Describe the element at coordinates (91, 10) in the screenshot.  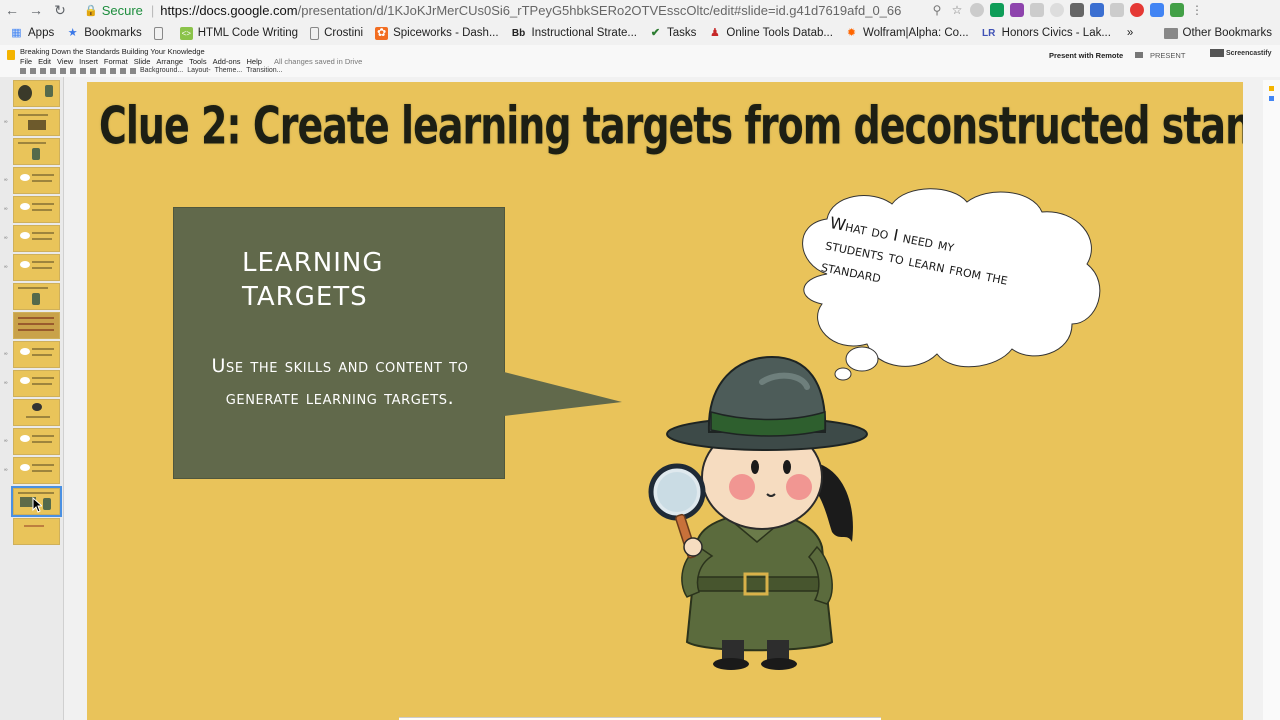
I see `lock-icon: 🔒` at that location.